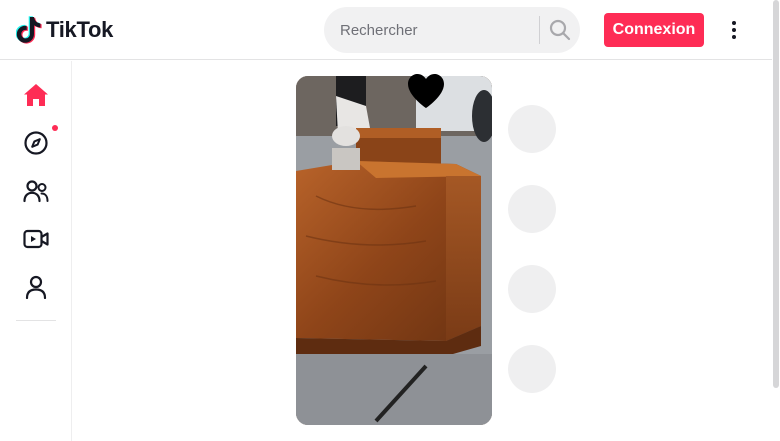 This screenshot has width=780, height=441. I want to click on sidebar-item-explore, so click(37, 143).